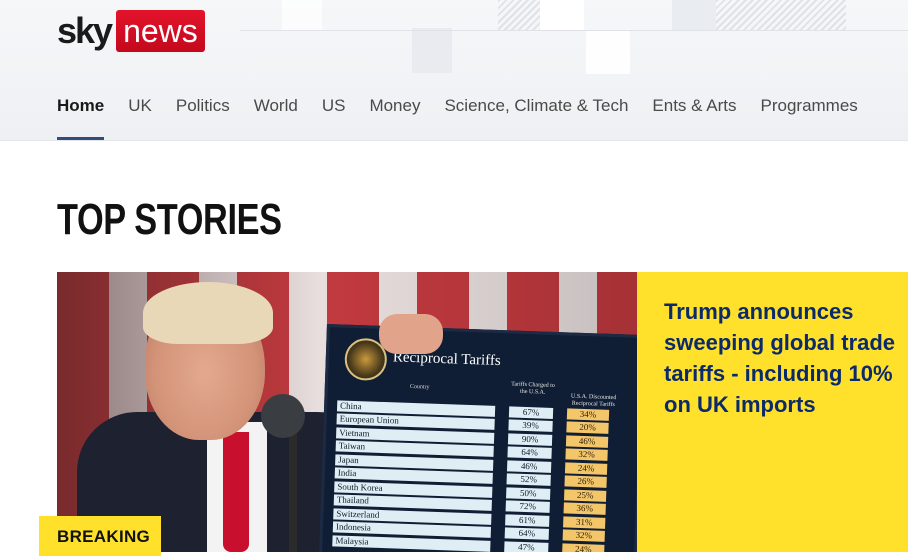 The image size is (908, 558). What do you see at coordinates (531, 412) in the screenshot?
I see `board-charged: 67%` at bounding box center [531, 412].